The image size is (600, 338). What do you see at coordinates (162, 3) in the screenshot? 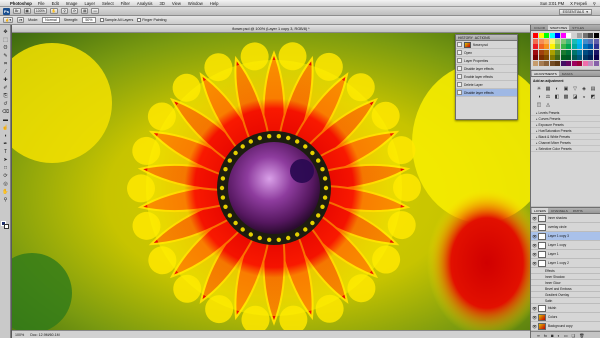
I see `menu-3d: 3D` at bounding box center [162, 3].